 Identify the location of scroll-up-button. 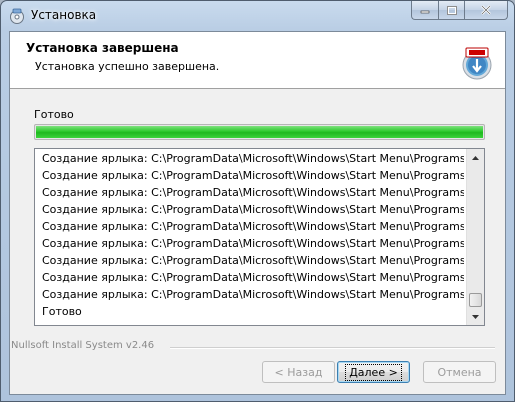
(475, 157).